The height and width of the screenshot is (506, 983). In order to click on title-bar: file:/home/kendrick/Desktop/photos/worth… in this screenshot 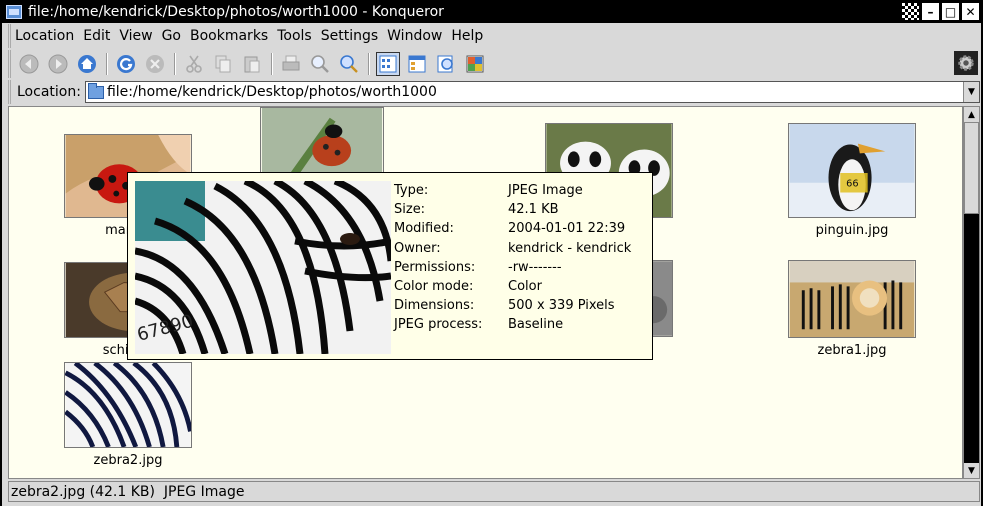, I will do `click(491, 11)`.